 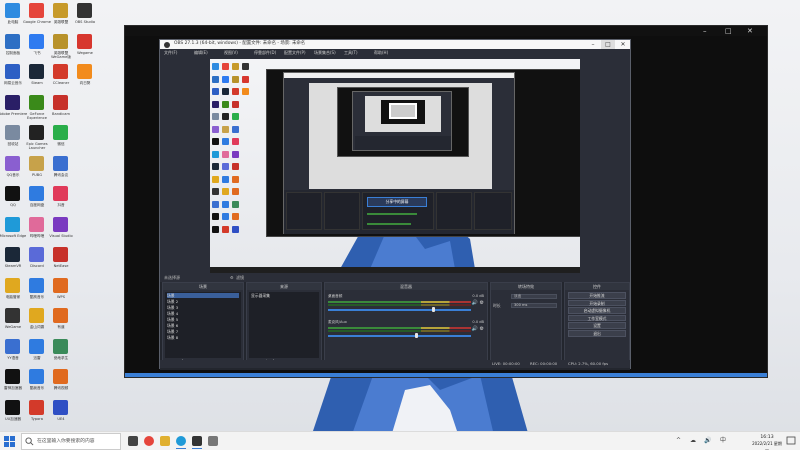 What do you see at coordinates (13, 140) in the screenshot?
I see `desktop-icon: 回收站` at bounding box center [13, 140].